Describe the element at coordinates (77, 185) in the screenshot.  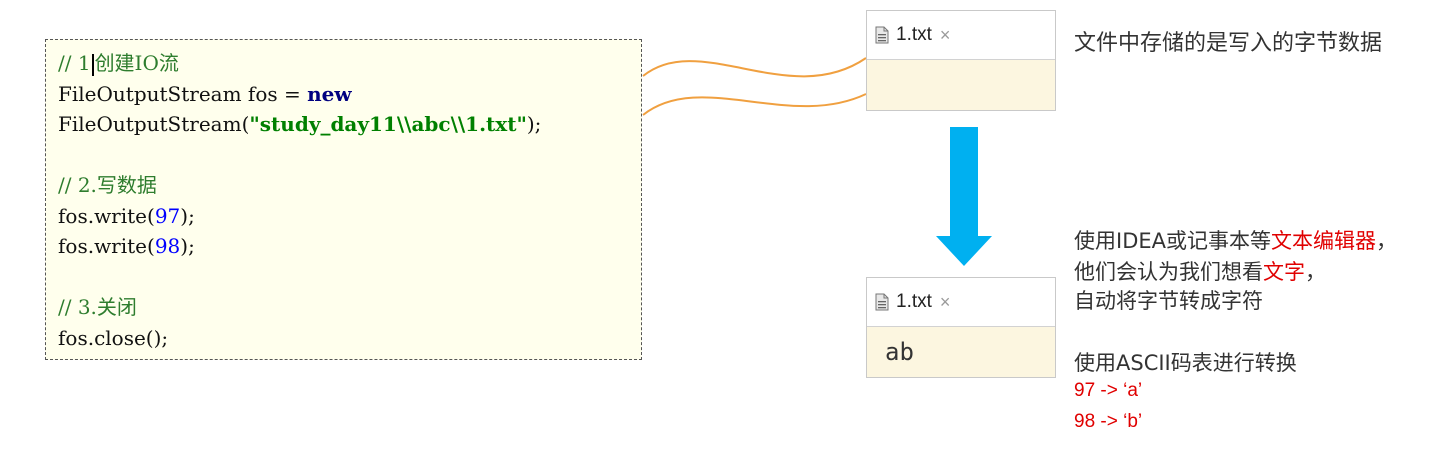
I see `comment-prefix: // 2.` at that location.